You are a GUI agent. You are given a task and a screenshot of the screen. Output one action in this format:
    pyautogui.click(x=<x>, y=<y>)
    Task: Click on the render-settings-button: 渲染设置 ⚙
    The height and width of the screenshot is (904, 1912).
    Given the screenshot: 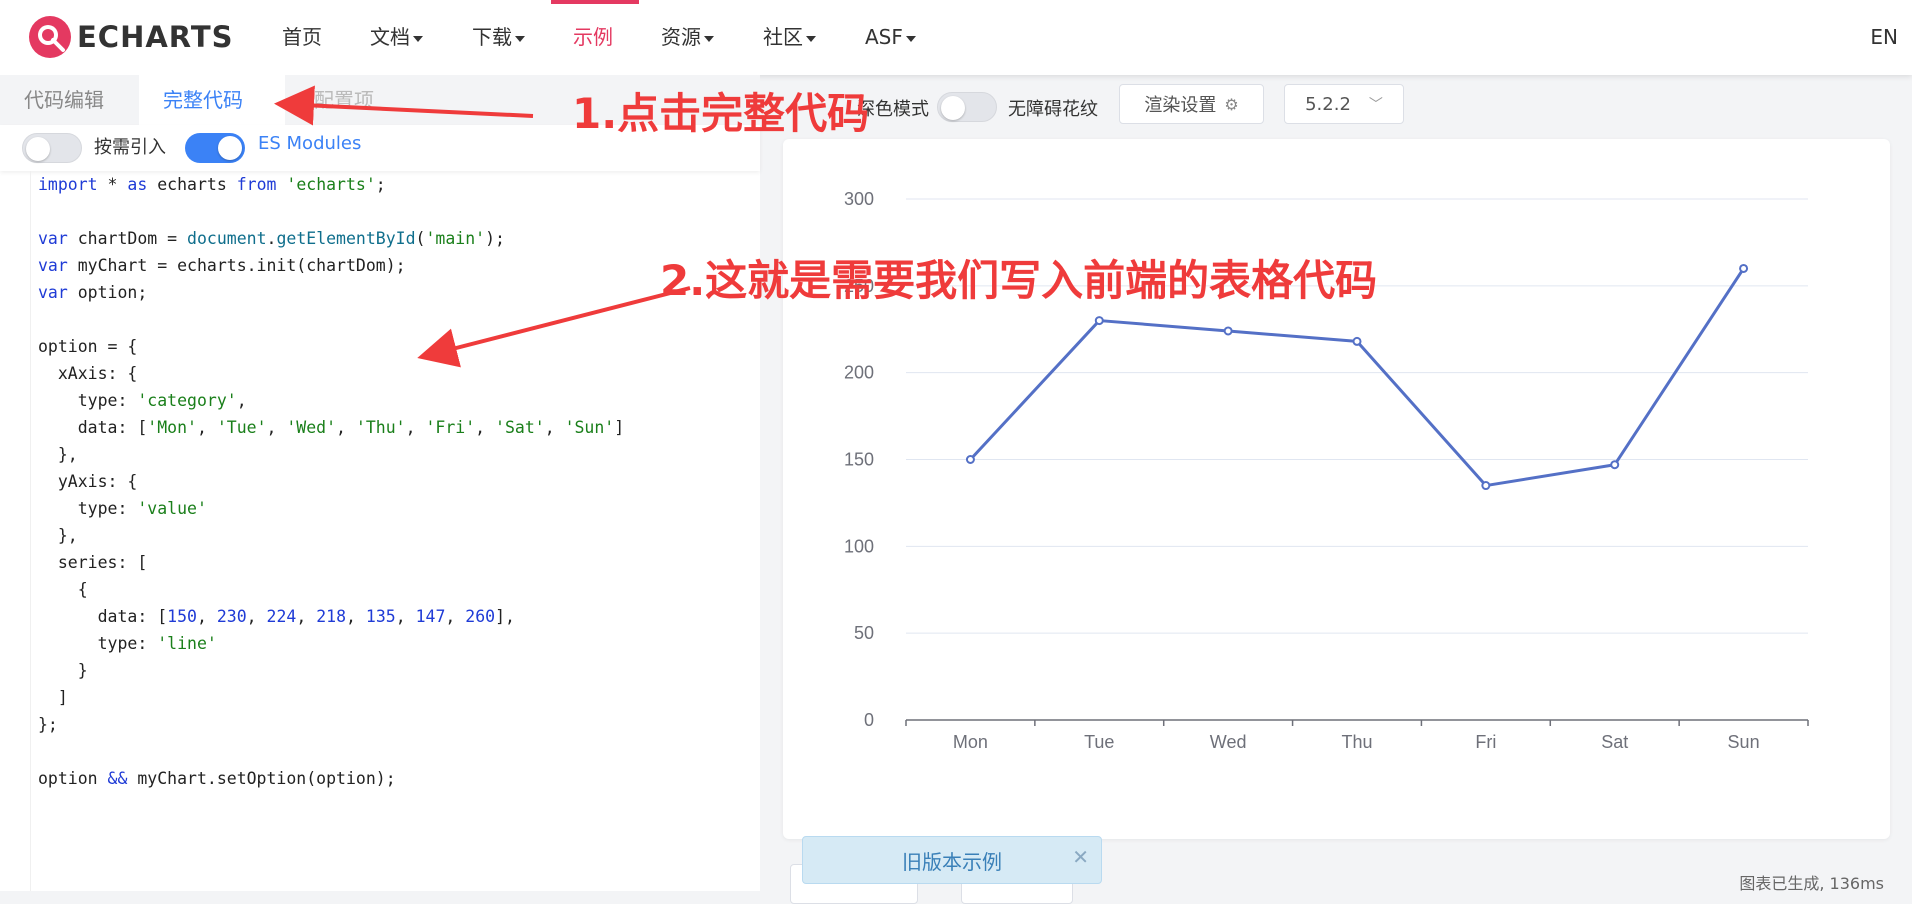 What is the action you would take?
    pyautogui.click(x=1191, y=104)
    